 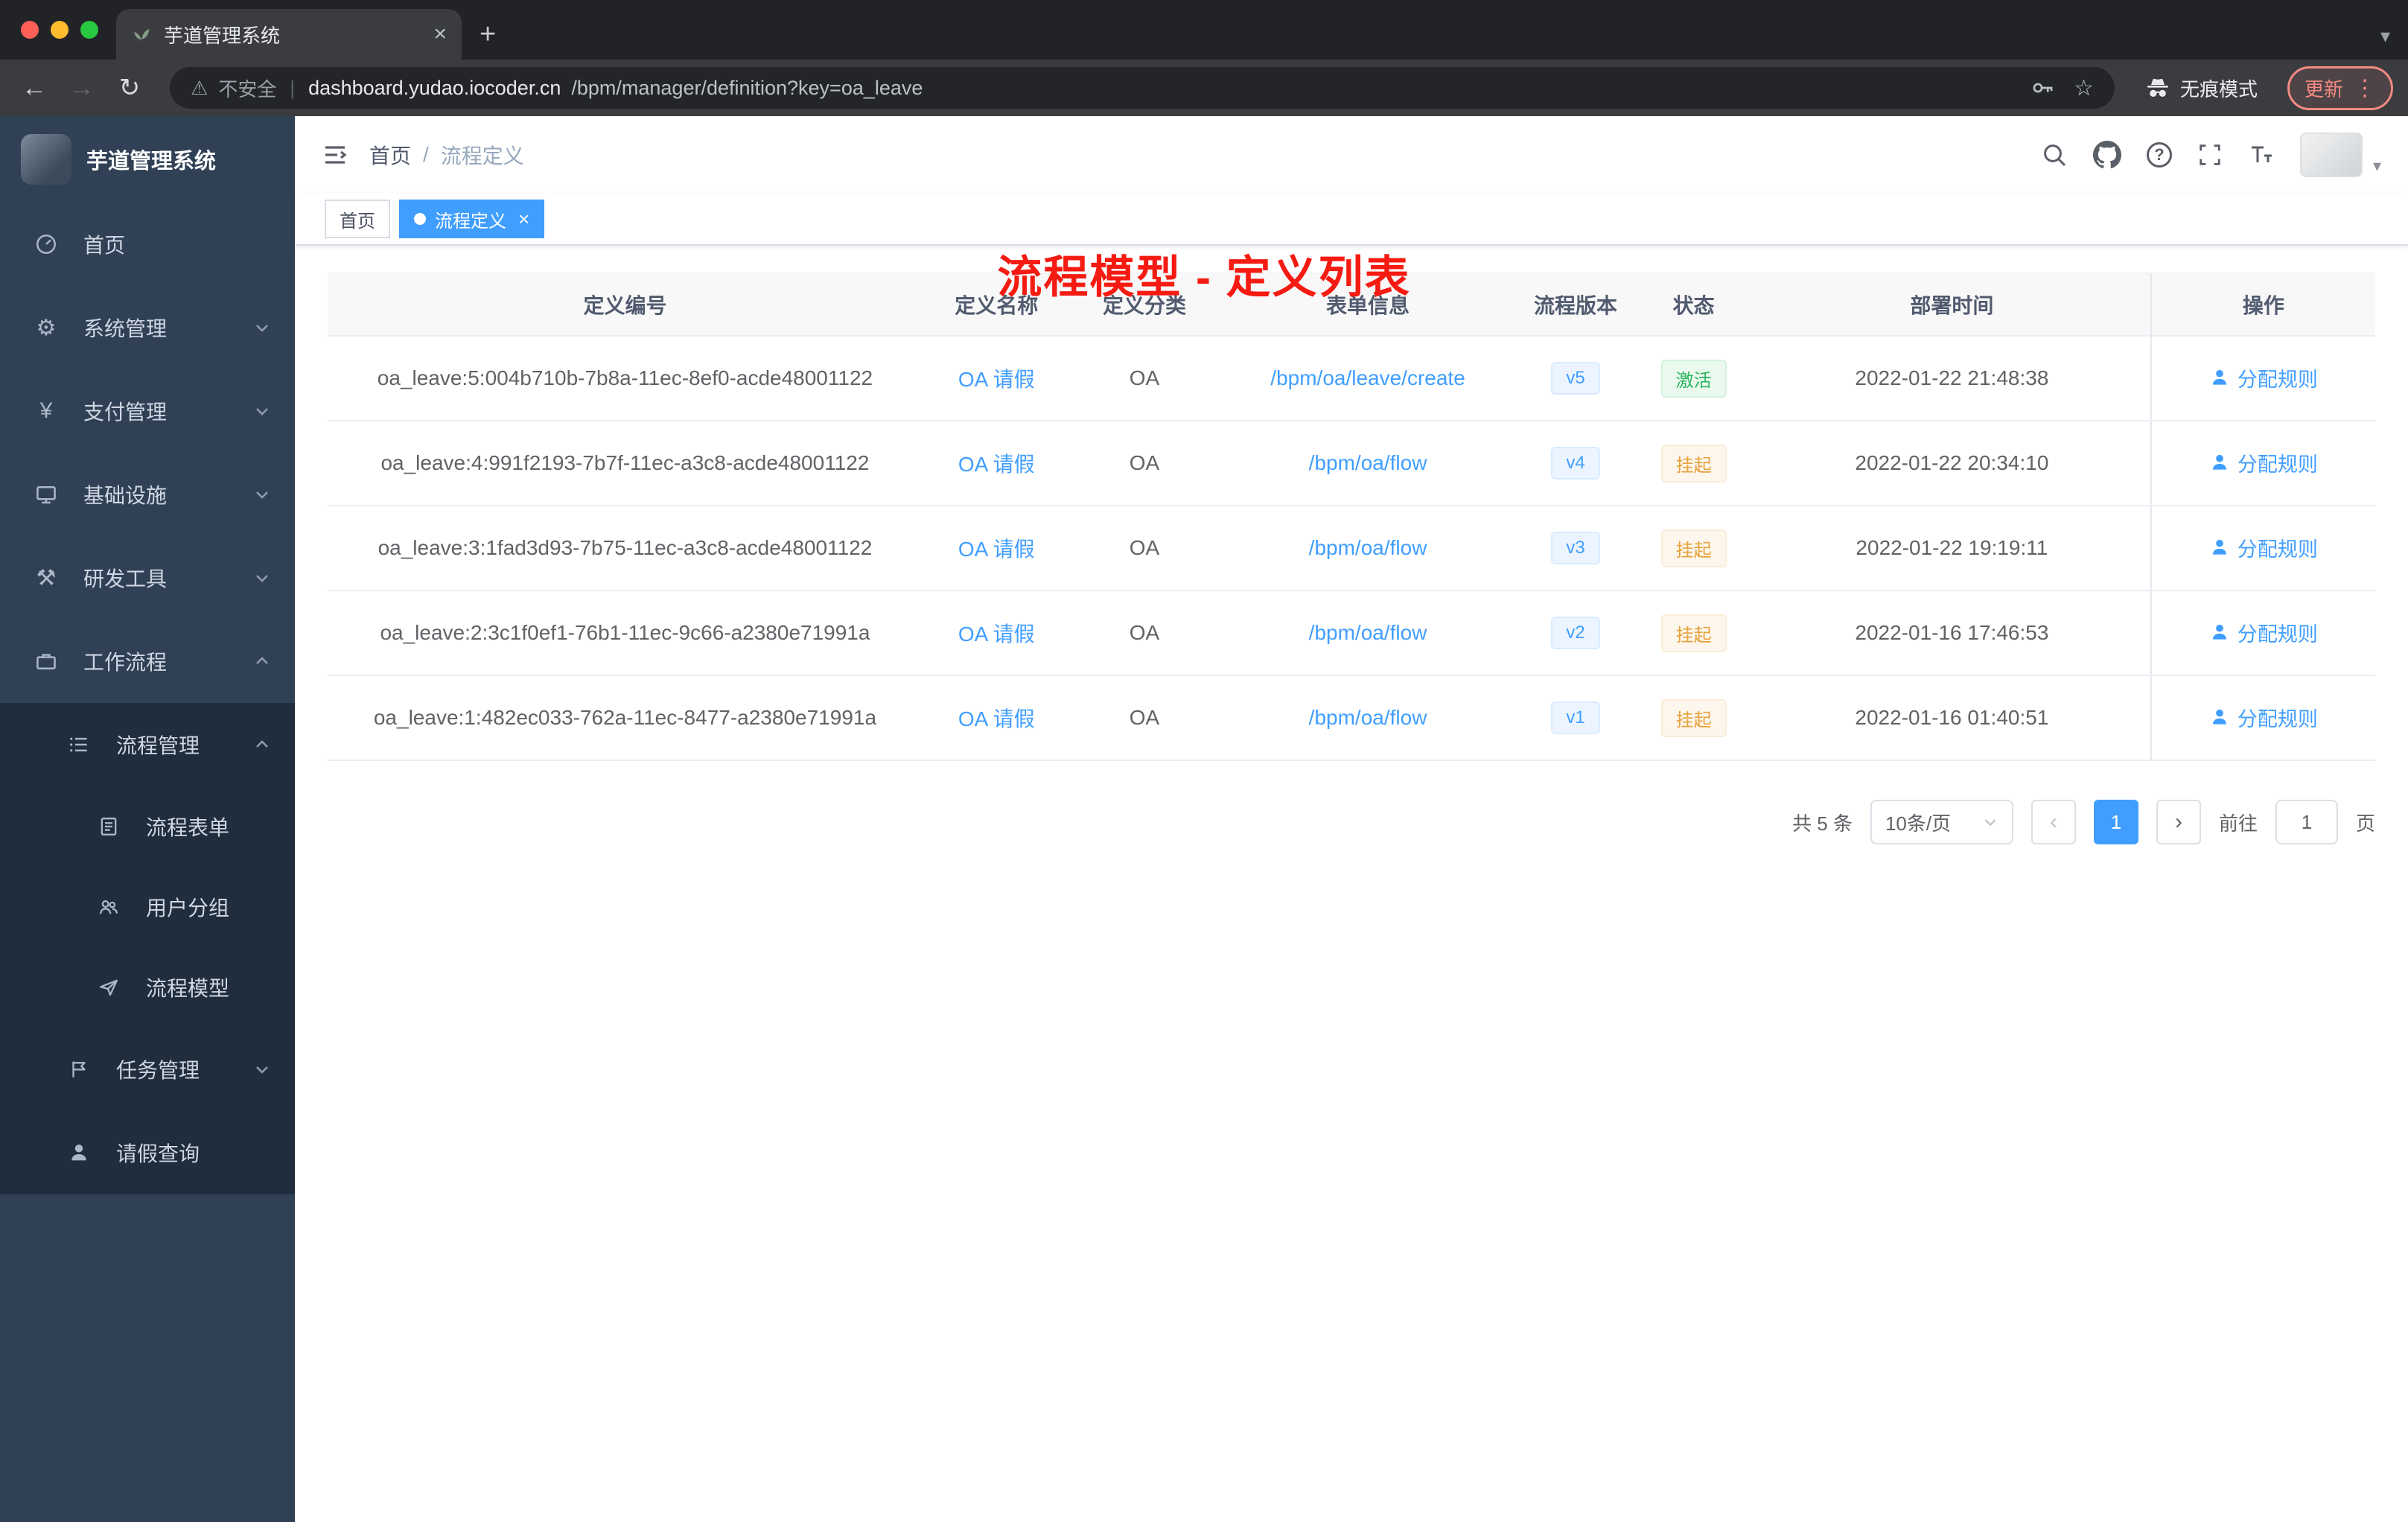 What do you see at coordinates (2054, 154) in the screenshot?
I see `search-icon` at bounding box center [2054, 154].